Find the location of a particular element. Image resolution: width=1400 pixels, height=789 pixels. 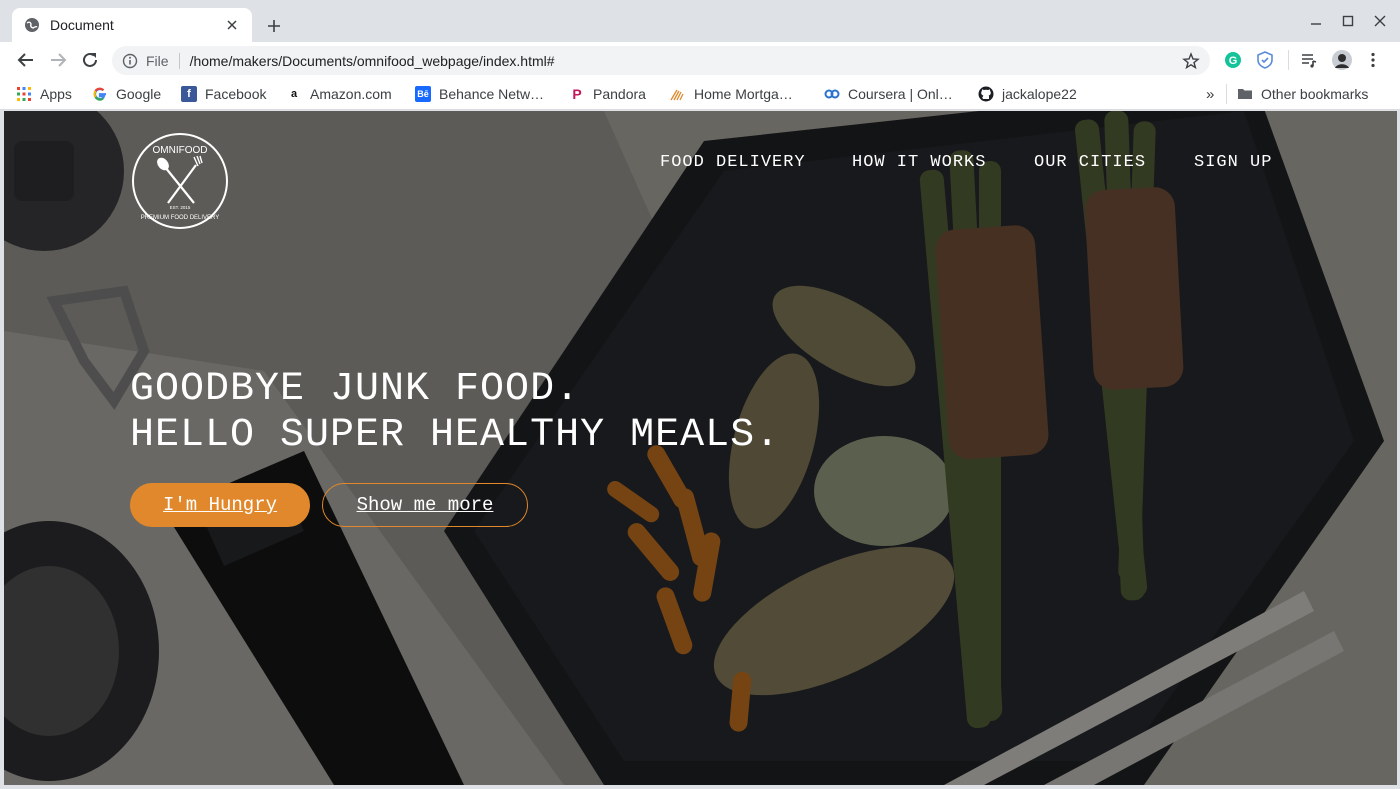

nav-our-cities: OUR CITIES is located at coordinates (1090, 162).